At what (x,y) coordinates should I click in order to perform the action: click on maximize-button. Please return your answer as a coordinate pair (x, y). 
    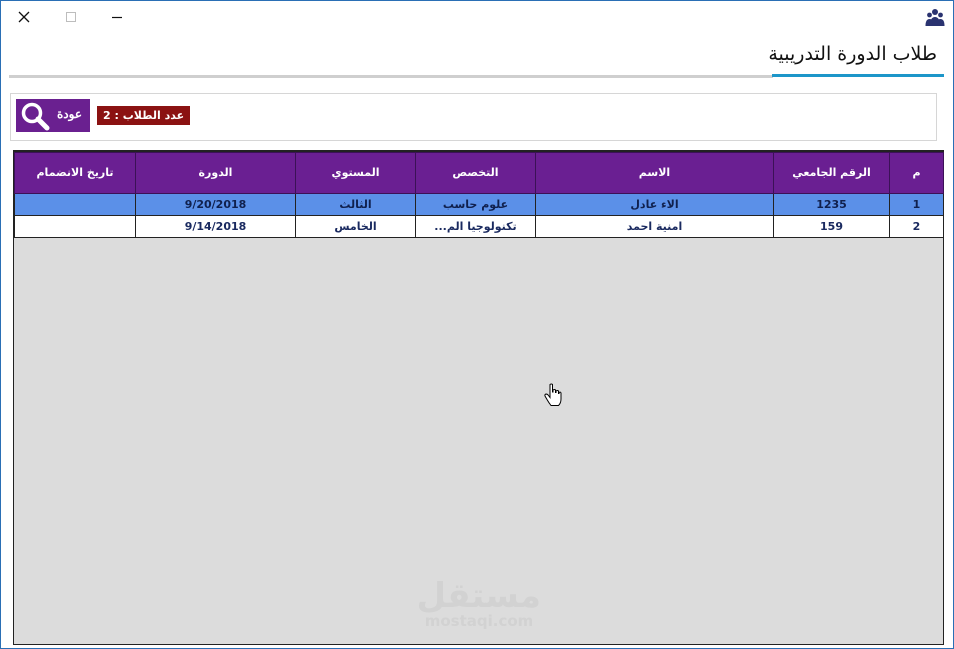
    Looking at the image, I should click on (71, 17).